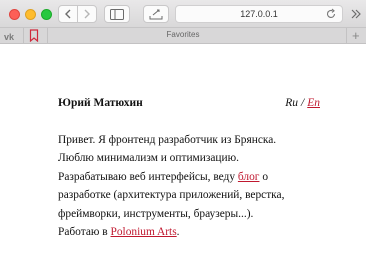 The height and width of the screenshot is (273, 366). I want to click on browser-toolbar: 127.0.0.1, so click(183, 14).